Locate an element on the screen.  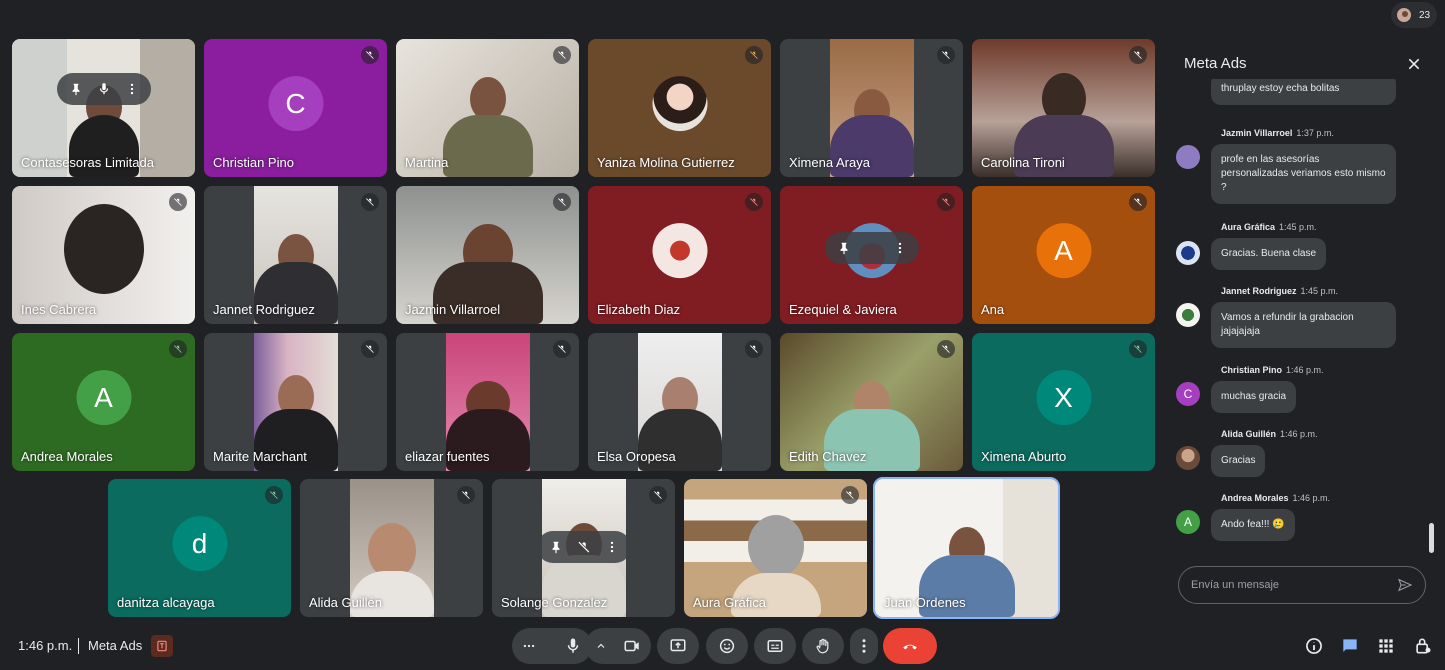
participant-name: Carolina Tironi is located at coordinates (1023, 162).